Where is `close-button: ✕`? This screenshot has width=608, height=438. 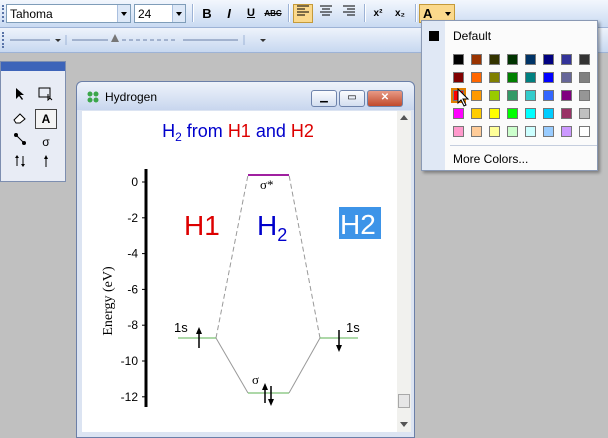
close-button: ✕ is located at coordinates (385, 98).